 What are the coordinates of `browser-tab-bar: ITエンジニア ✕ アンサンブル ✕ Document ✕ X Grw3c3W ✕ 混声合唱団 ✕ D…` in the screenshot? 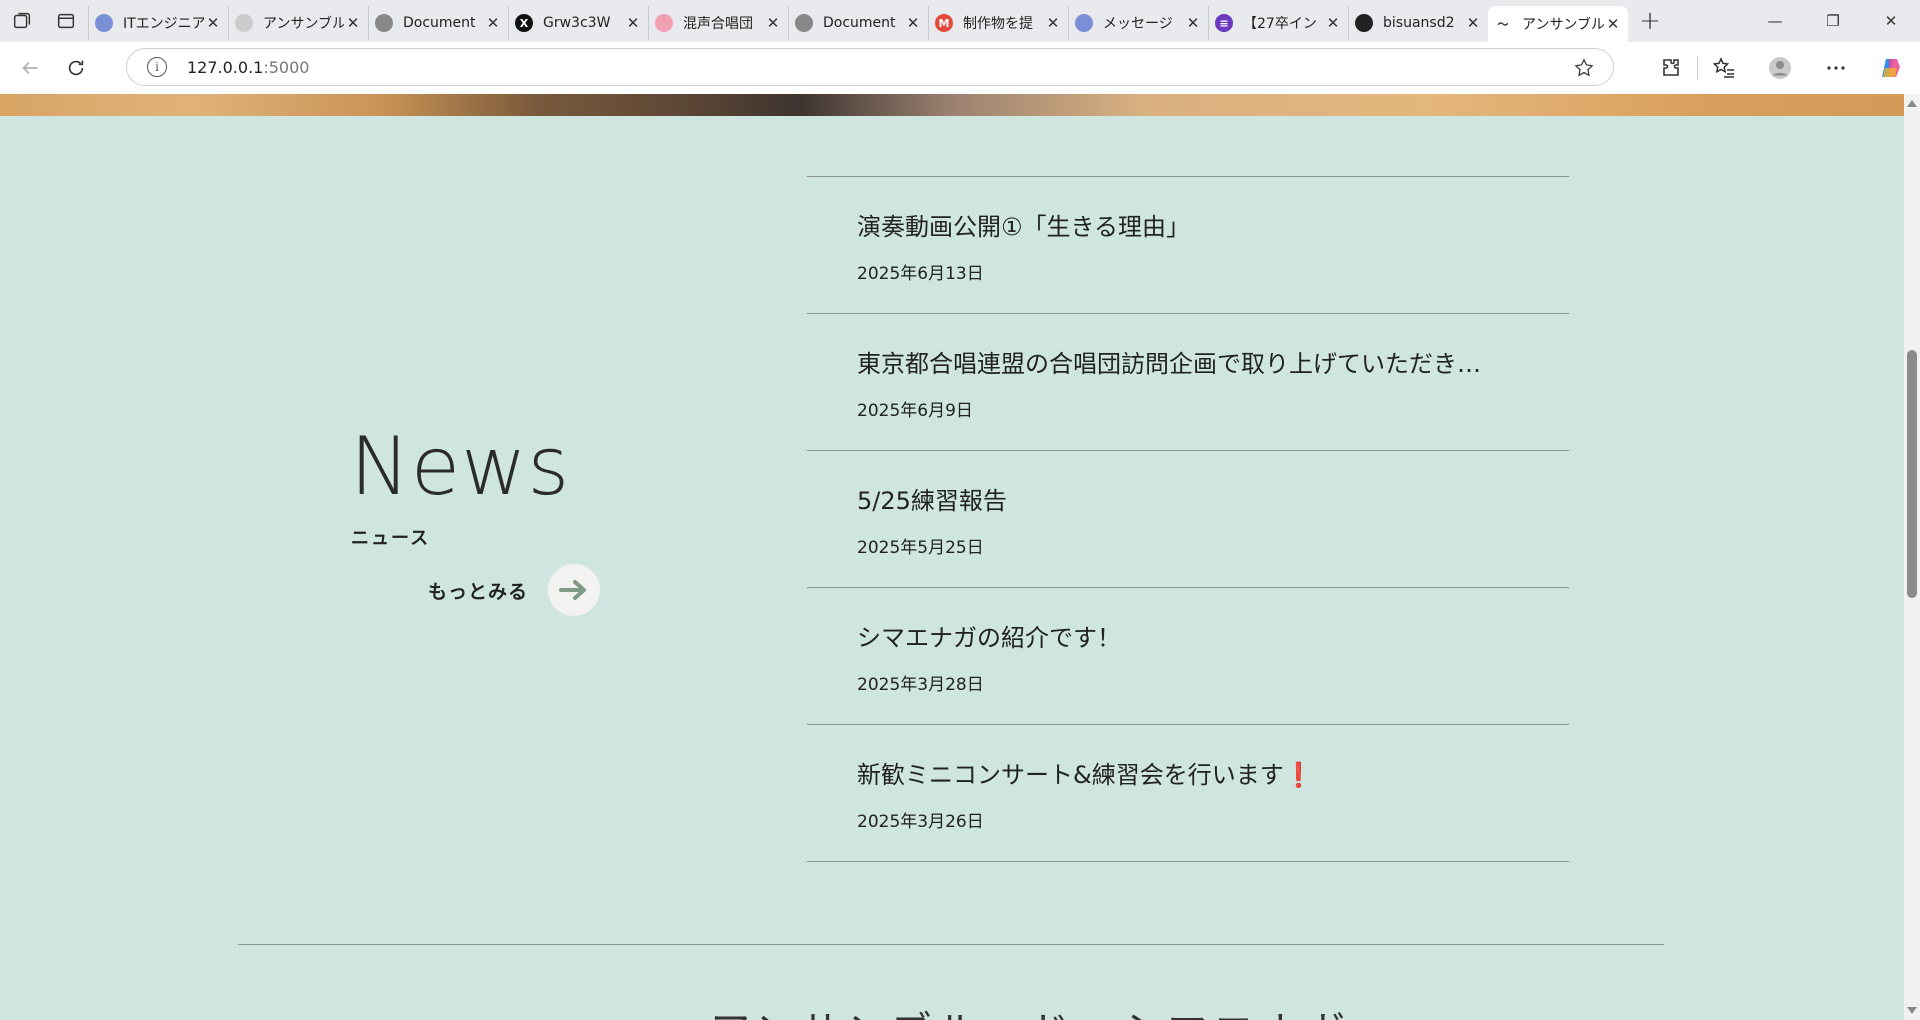 It's located at (960, 21).